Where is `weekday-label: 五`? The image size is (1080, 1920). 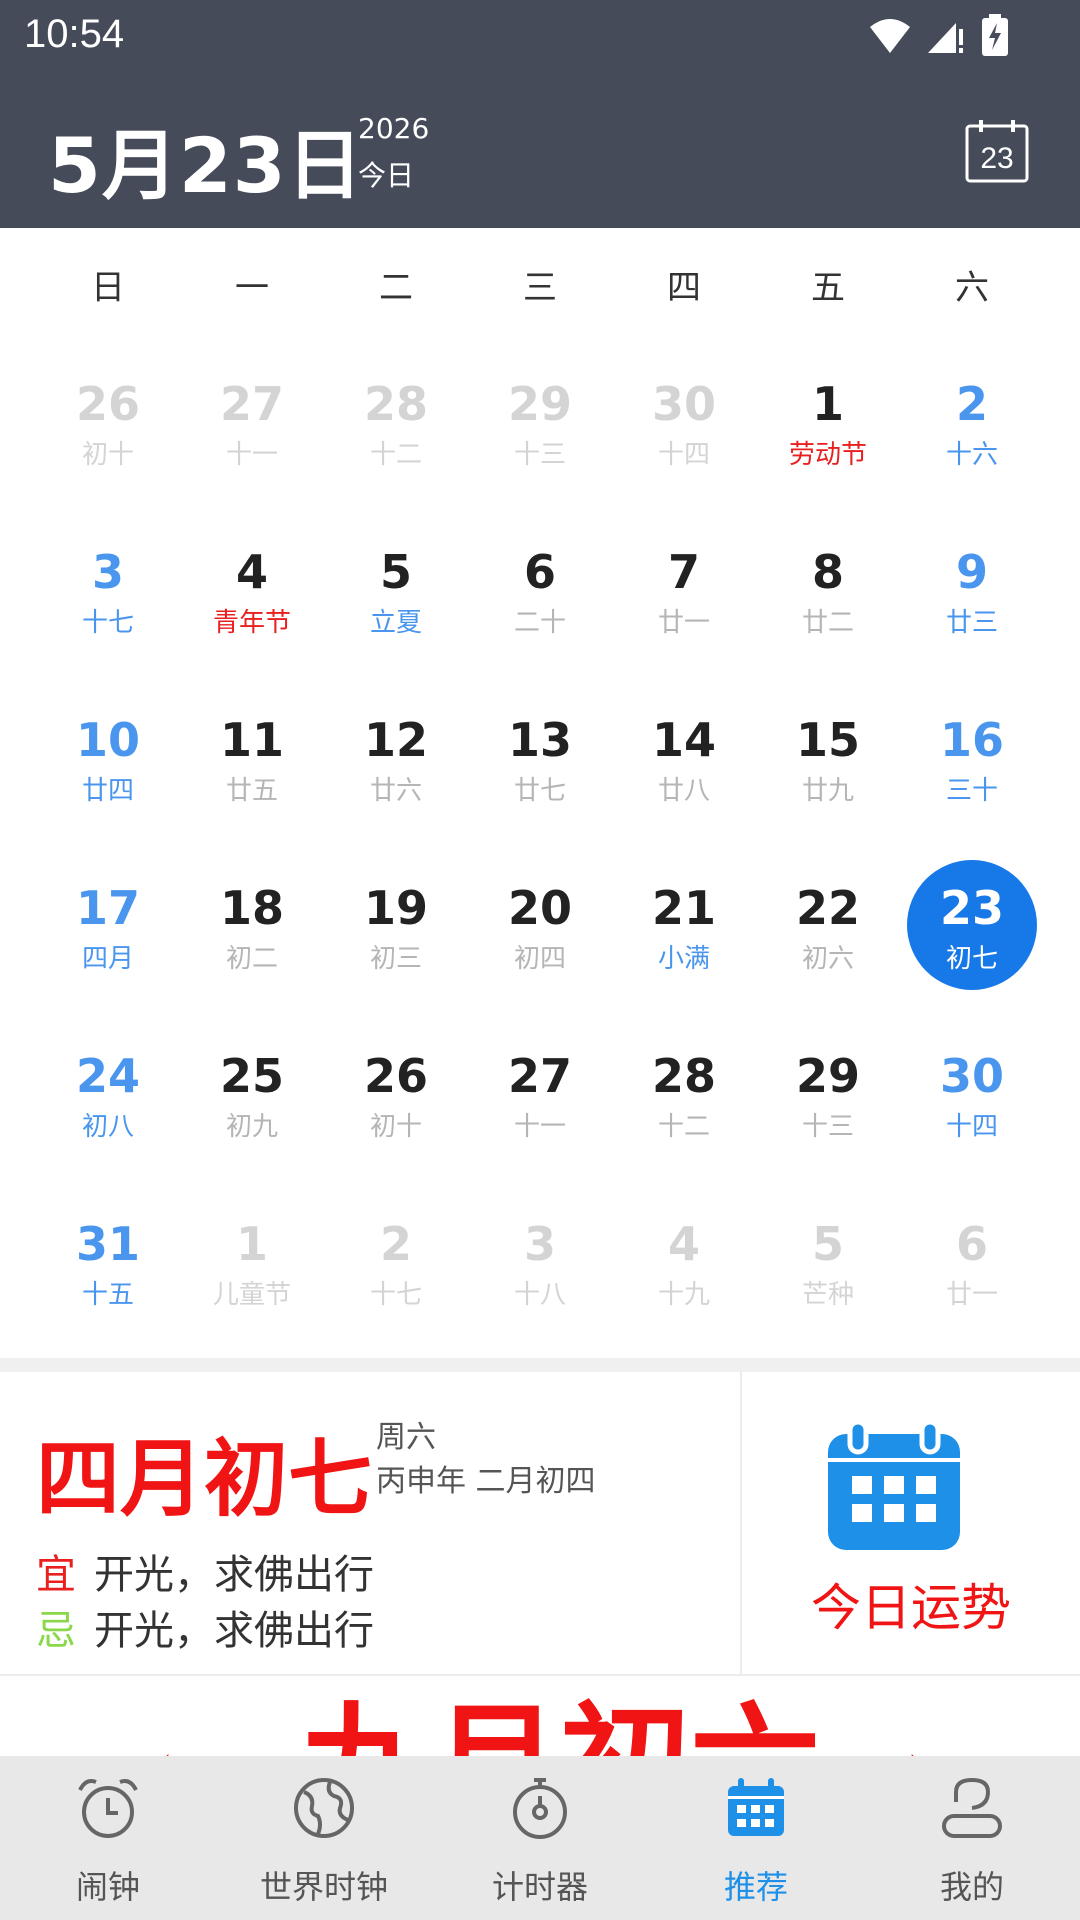
weekday-label: 五 is located at coordinates (828, 288).